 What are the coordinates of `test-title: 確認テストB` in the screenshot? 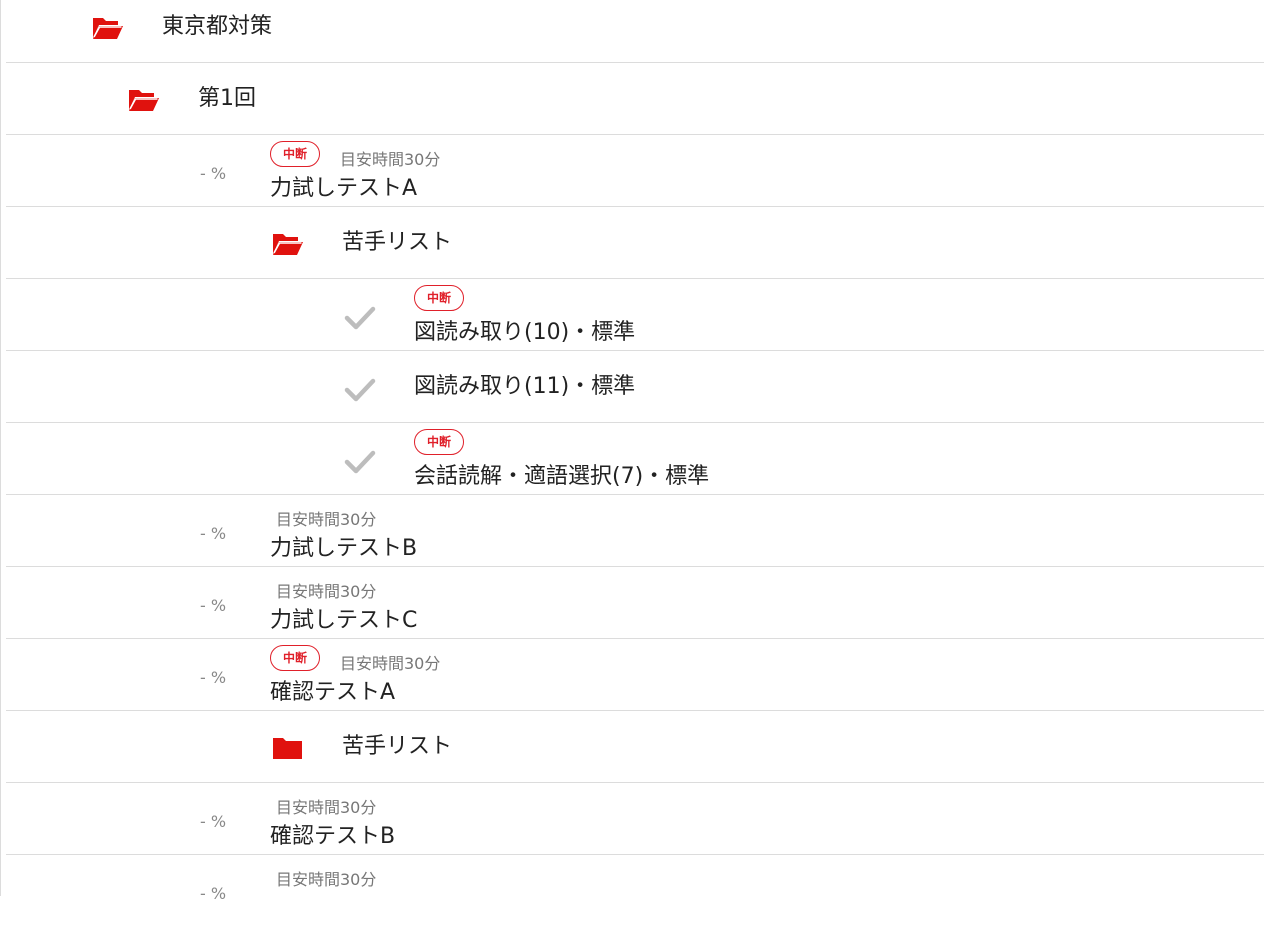 It's located at (333, 836).